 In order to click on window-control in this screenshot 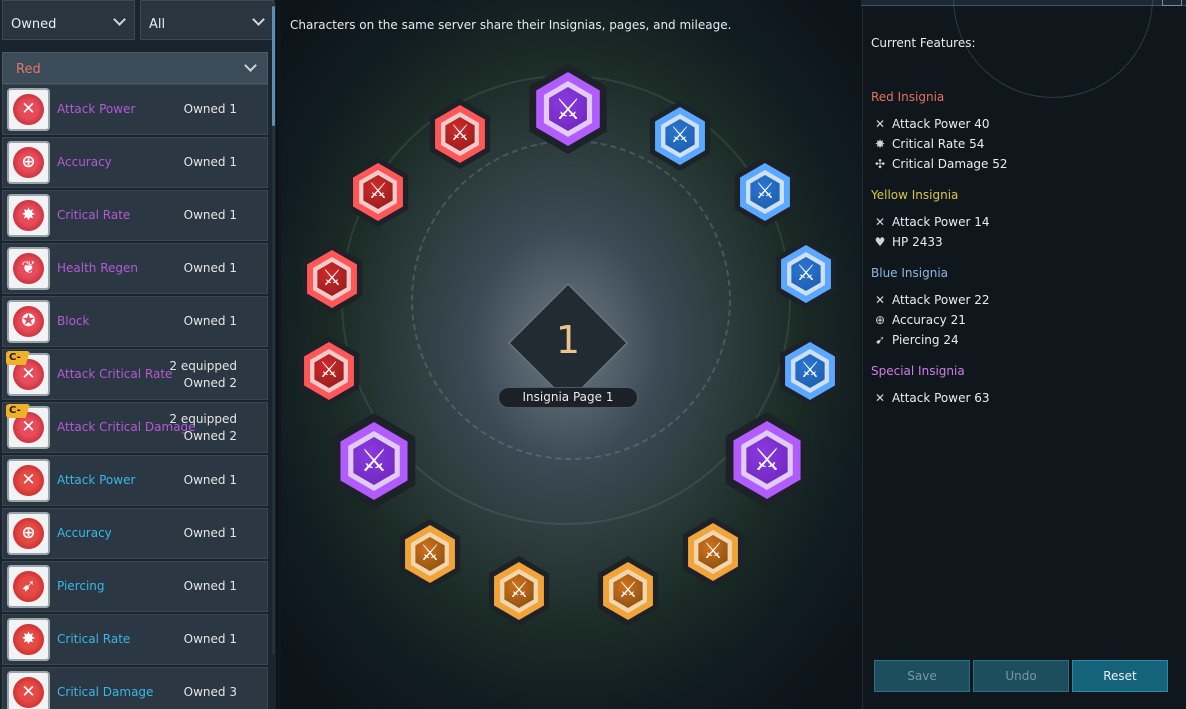, I will do `click(1172, 3)`.